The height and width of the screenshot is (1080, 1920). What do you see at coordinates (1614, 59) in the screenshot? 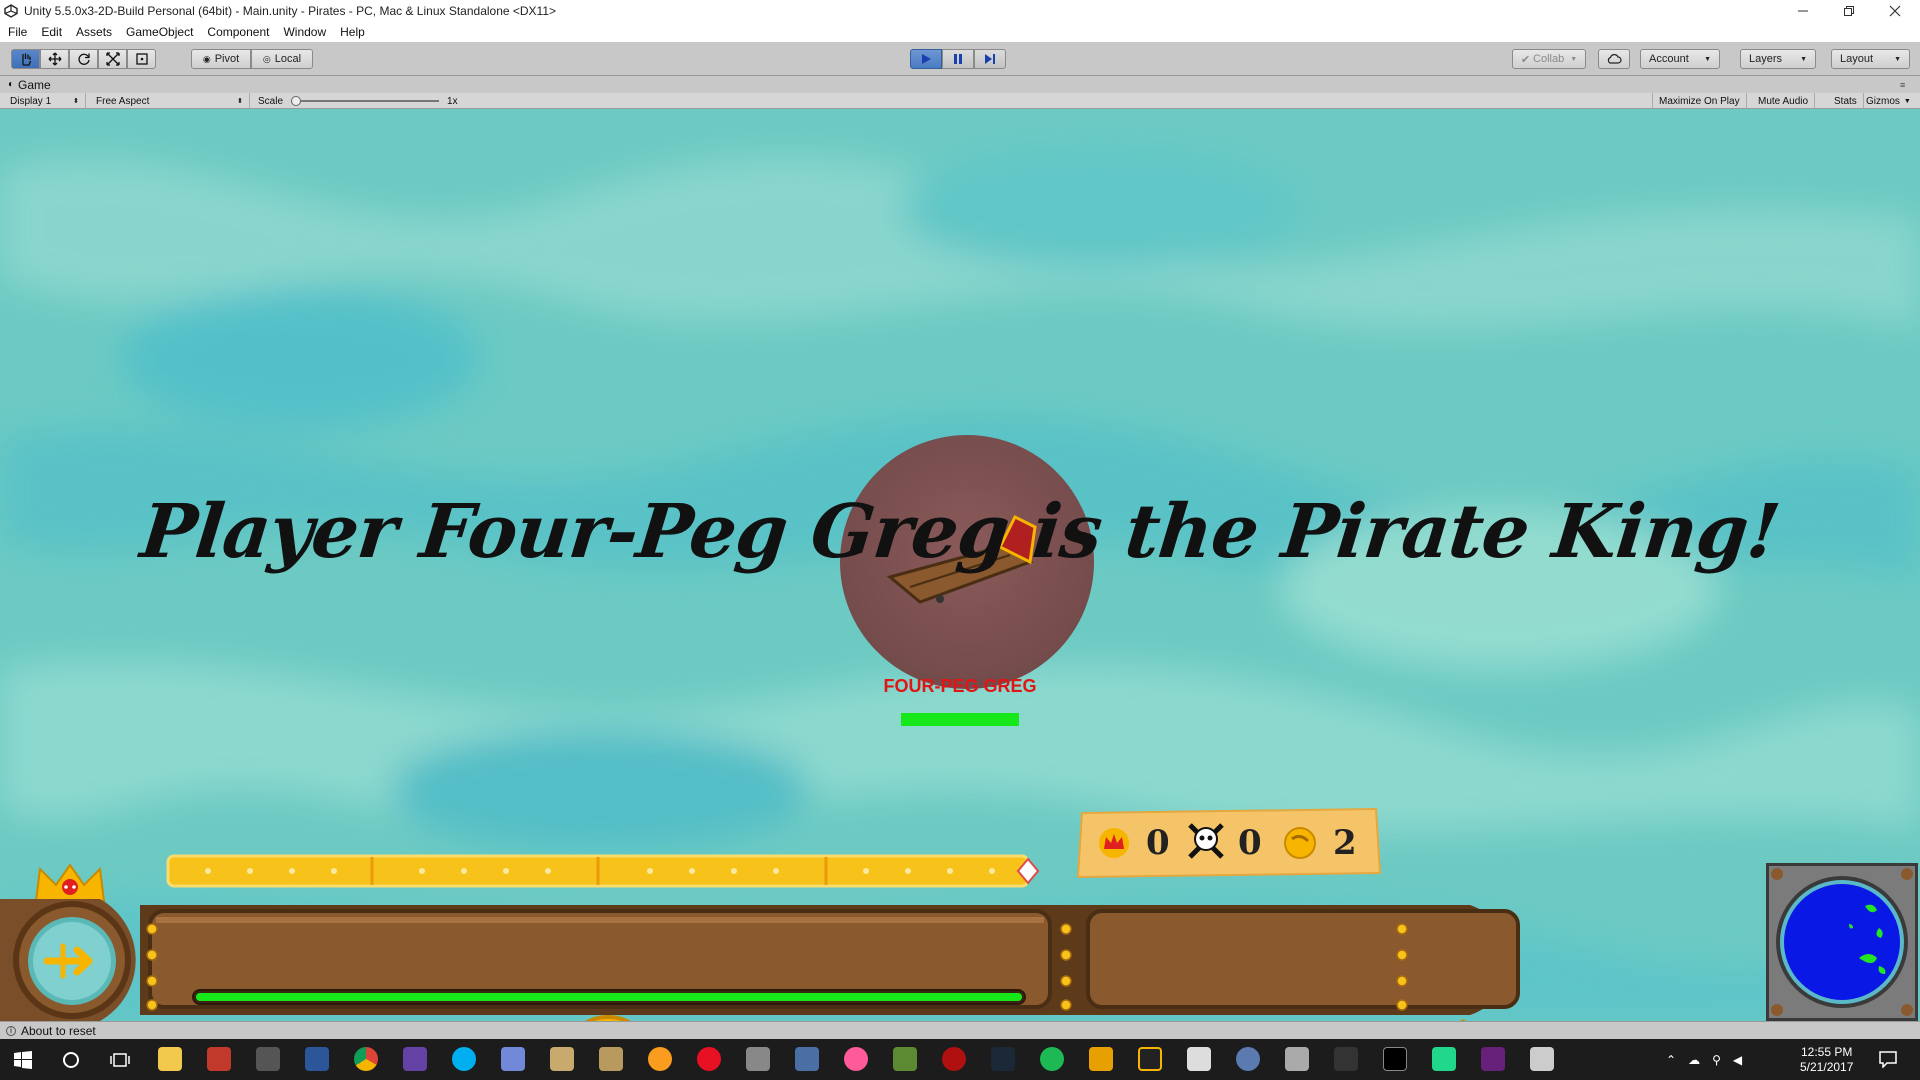
I see `cloud-button` at bounding box center [1614, 59].